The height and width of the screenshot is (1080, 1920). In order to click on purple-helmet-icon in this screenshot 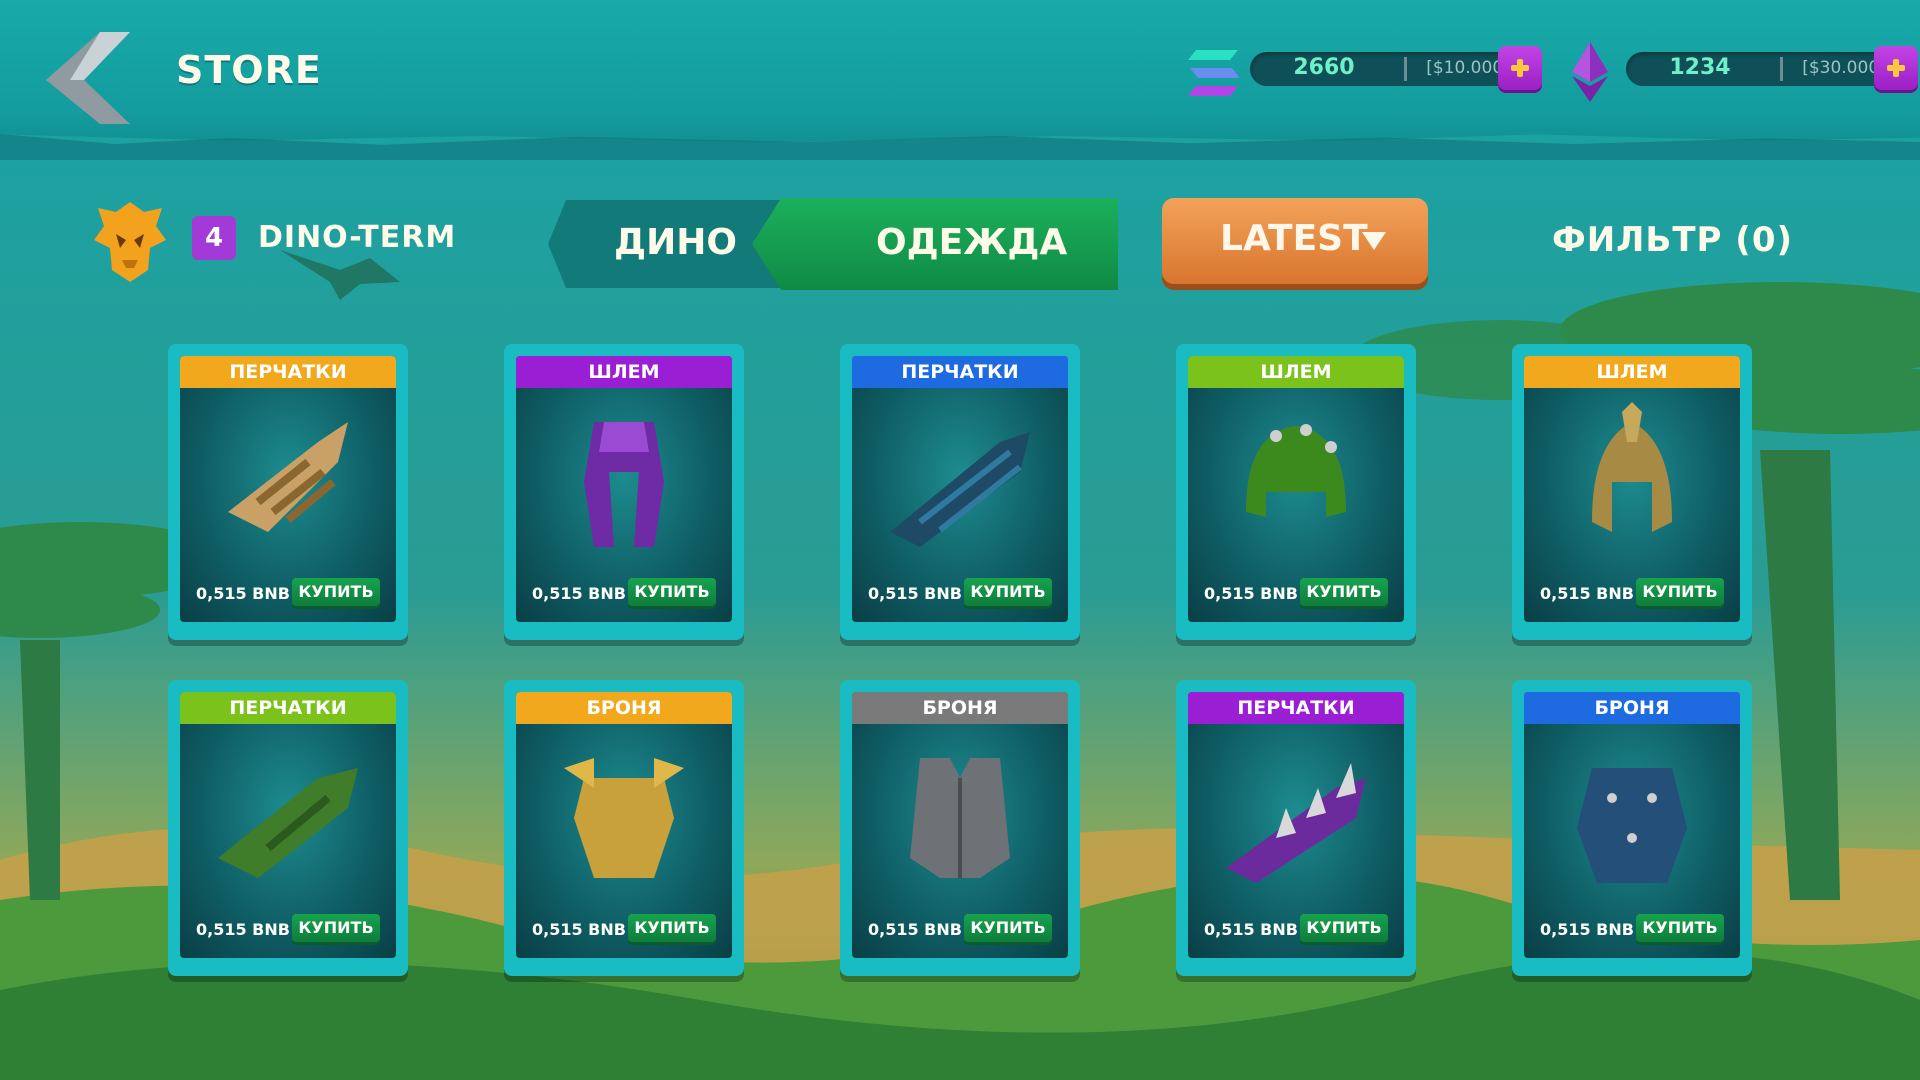, I will do `click(624, 484)`.